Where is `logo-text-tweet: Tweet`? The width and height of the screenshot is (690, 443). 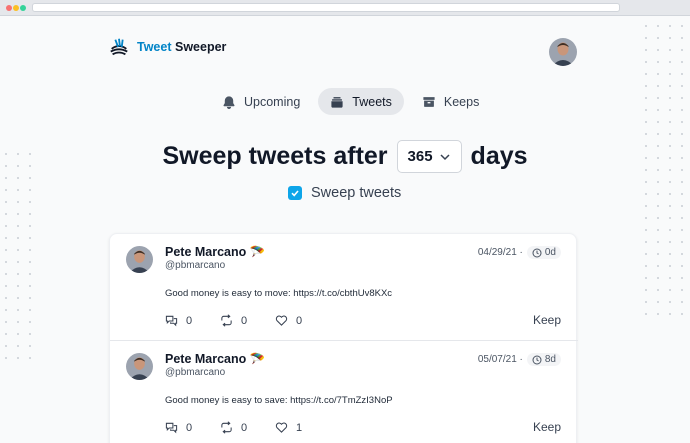 logo-text-tweet: Tweet is located at coordinates (154, 47).